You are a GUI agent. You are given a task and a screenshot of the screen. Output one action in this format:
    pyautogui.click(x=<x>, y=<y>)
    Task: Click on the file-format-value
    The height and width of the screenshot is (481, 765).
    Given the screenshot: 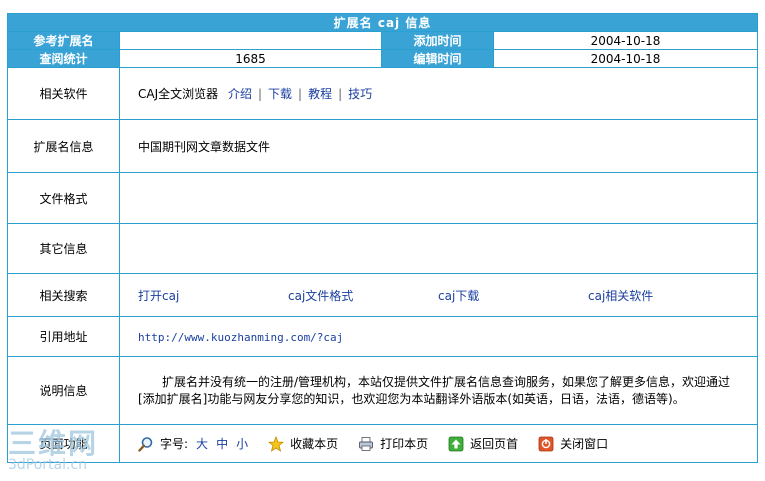 What is the action you would take?
    pyautogui.click(x=438, y=198)
    